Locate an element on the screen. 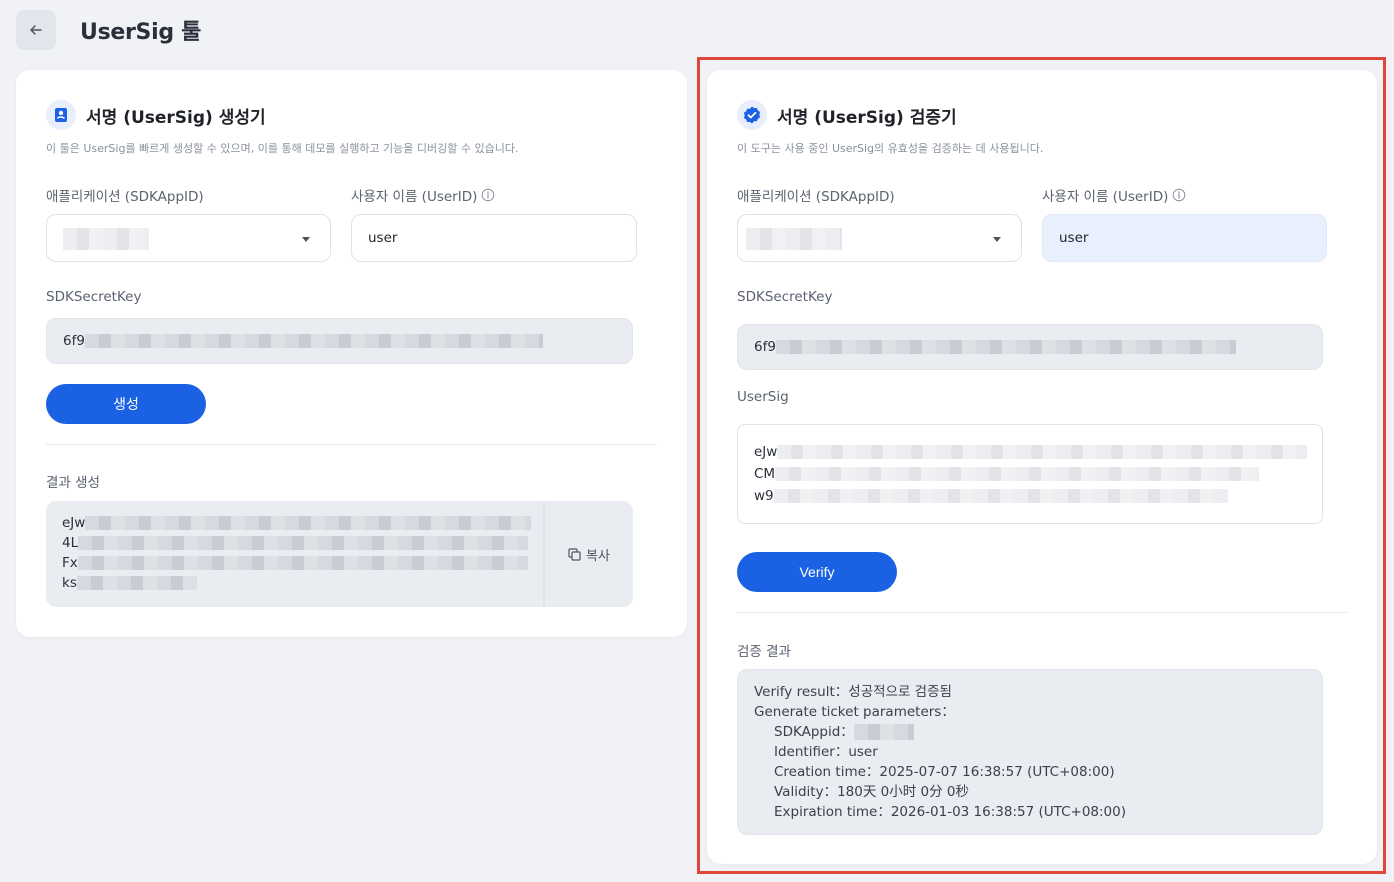 This screenshot has height=882, width=1394. copy-button: 복사 is located at coordinates (588, 554).